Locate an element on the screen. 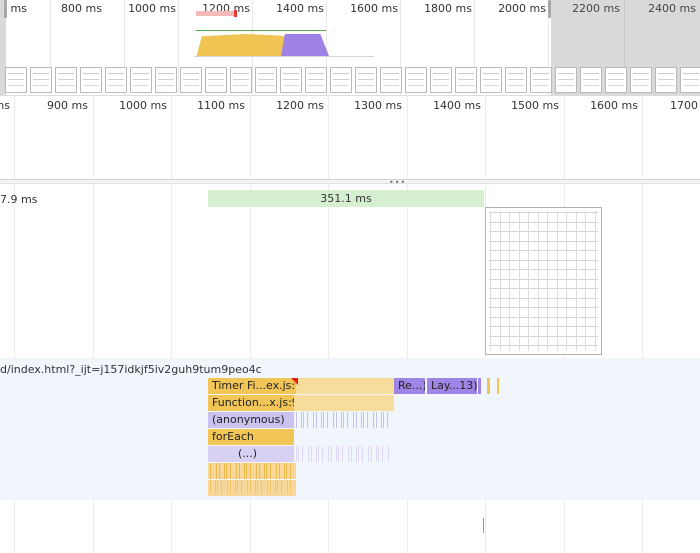 This screenshot has height=553, width=700. frame-bar: 351.1 ms is located at coordinates (346, 198).